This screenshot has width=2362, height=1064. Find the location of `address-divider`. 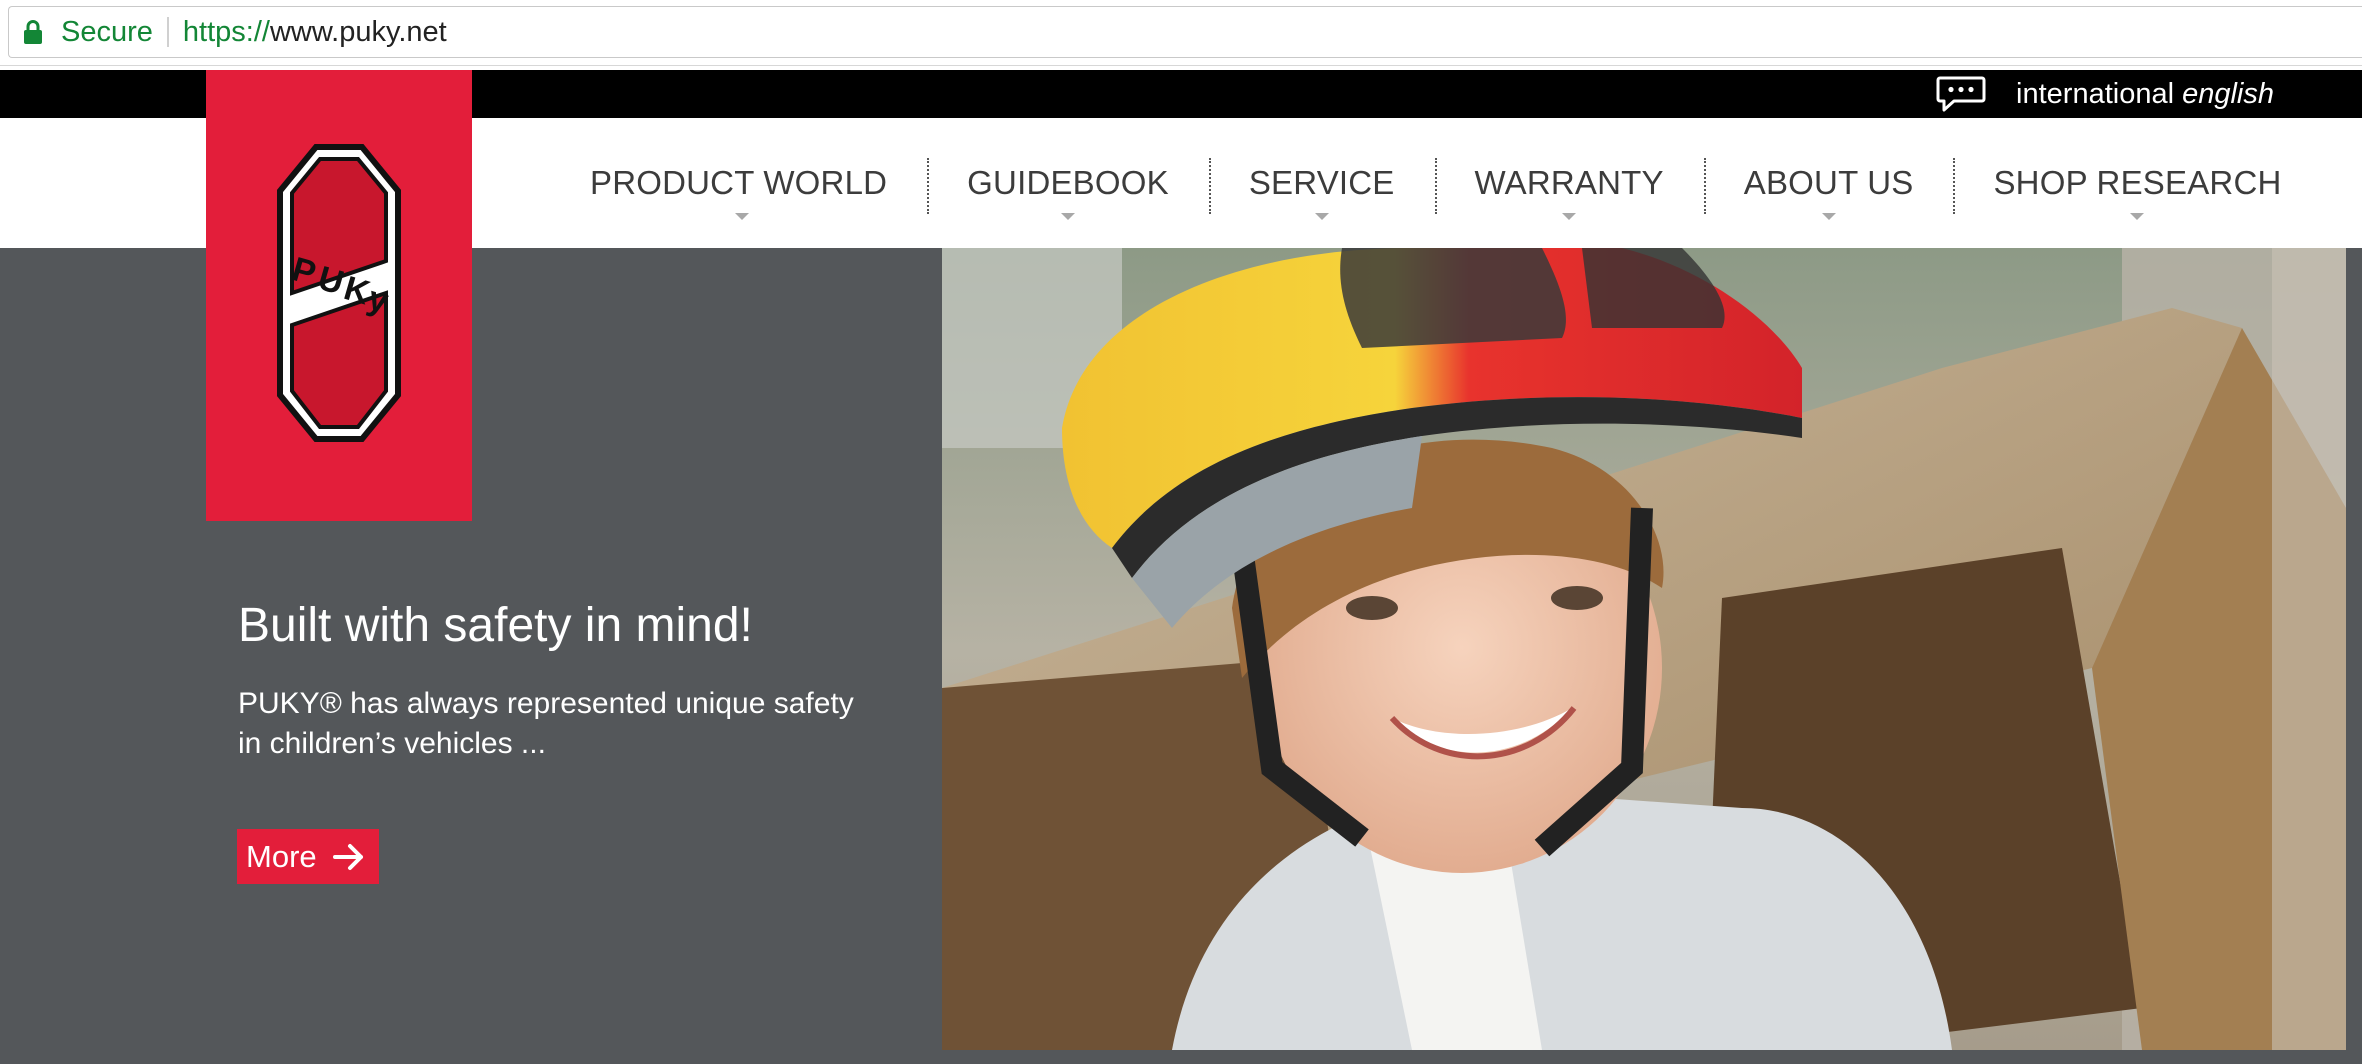

address-divider is located at coordinates (167, 32).